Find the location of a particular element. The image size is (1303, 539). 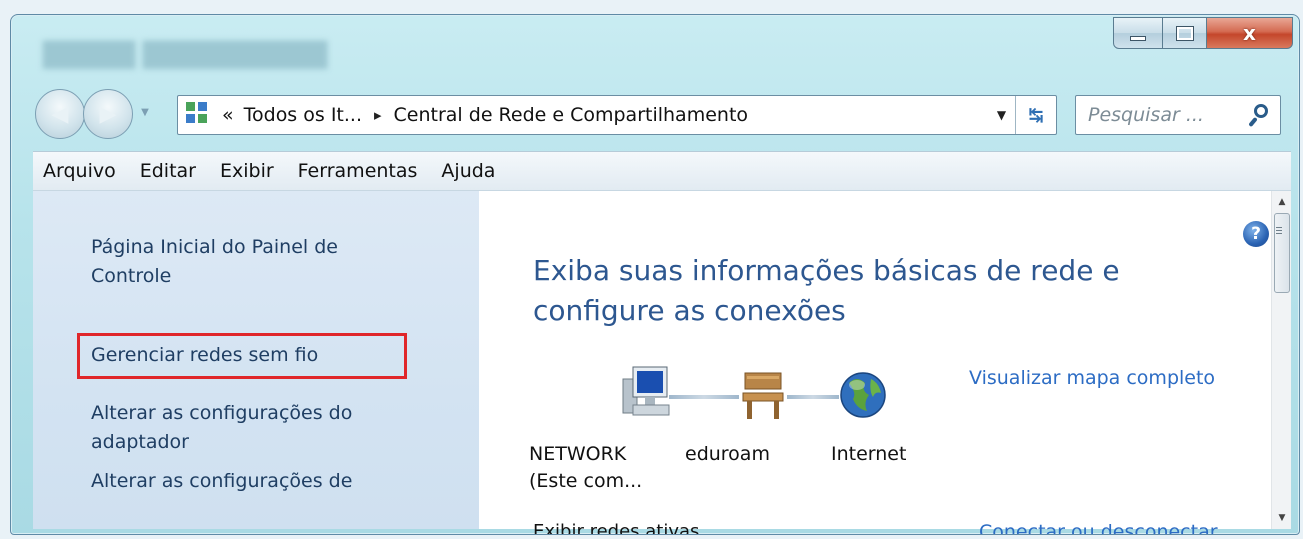

connect-disconnect-link: Conectar ou desconectar is located at coordinates (1098, 527).